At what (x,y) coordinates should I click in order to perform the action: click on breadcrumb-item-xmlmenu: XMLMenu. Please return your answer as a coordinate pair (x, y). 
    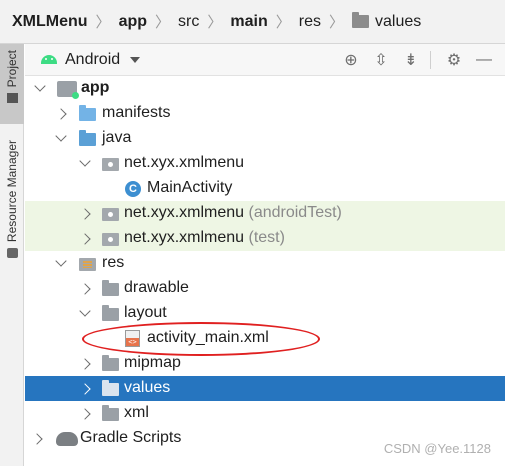
    Looking at the image, I should click on (50, 22).